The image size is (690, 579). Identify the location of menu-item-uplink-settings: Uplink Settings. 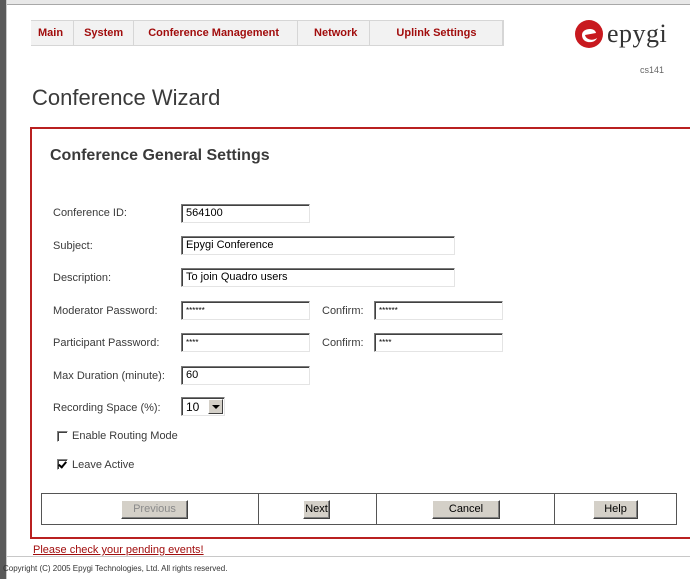
(437, 33).